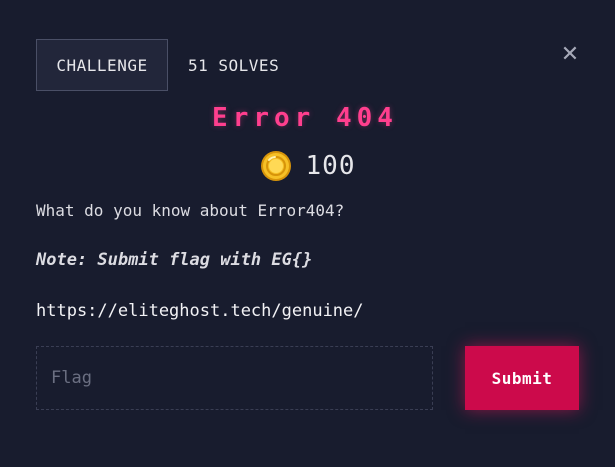 The image size is (615, 467). Describe the element at coordinates (233, 65) in the screenshot. I see `tab-solves: 51 SOLVES` at that location.